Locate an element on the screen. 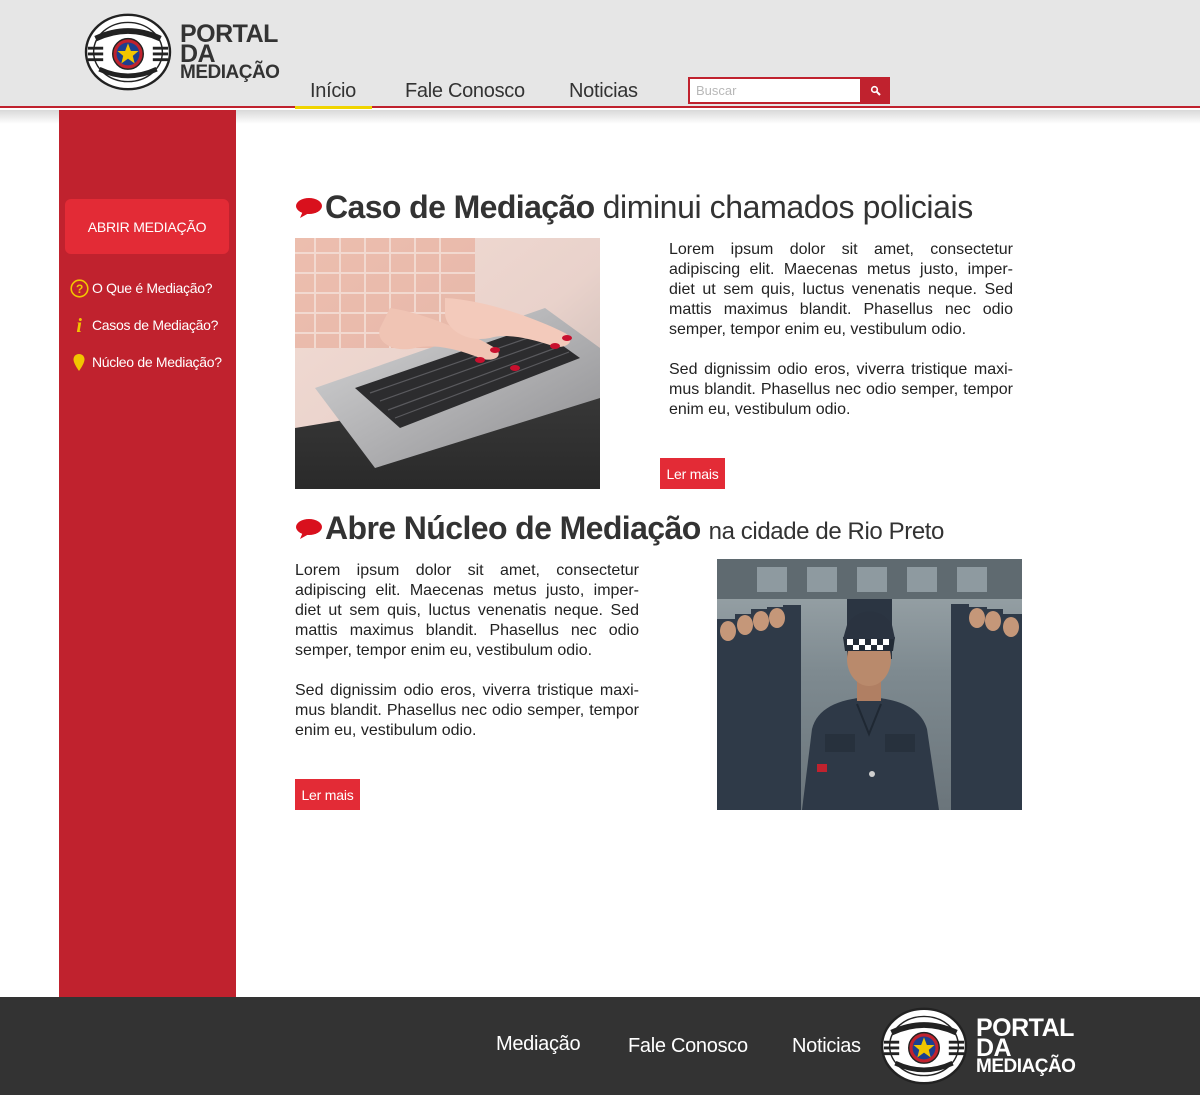 Image resolution: width=1200 pixels, height=1095 pixels. search-input is located at coordinates (775, 90).